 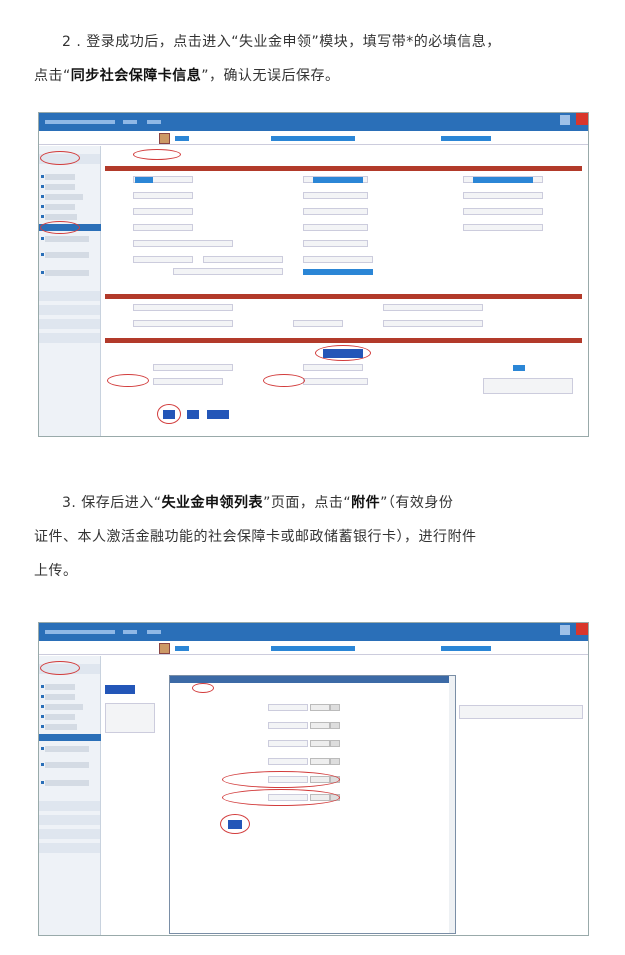 I want to click on step3-attachment-text: 附件, so click(x=366, y=503).